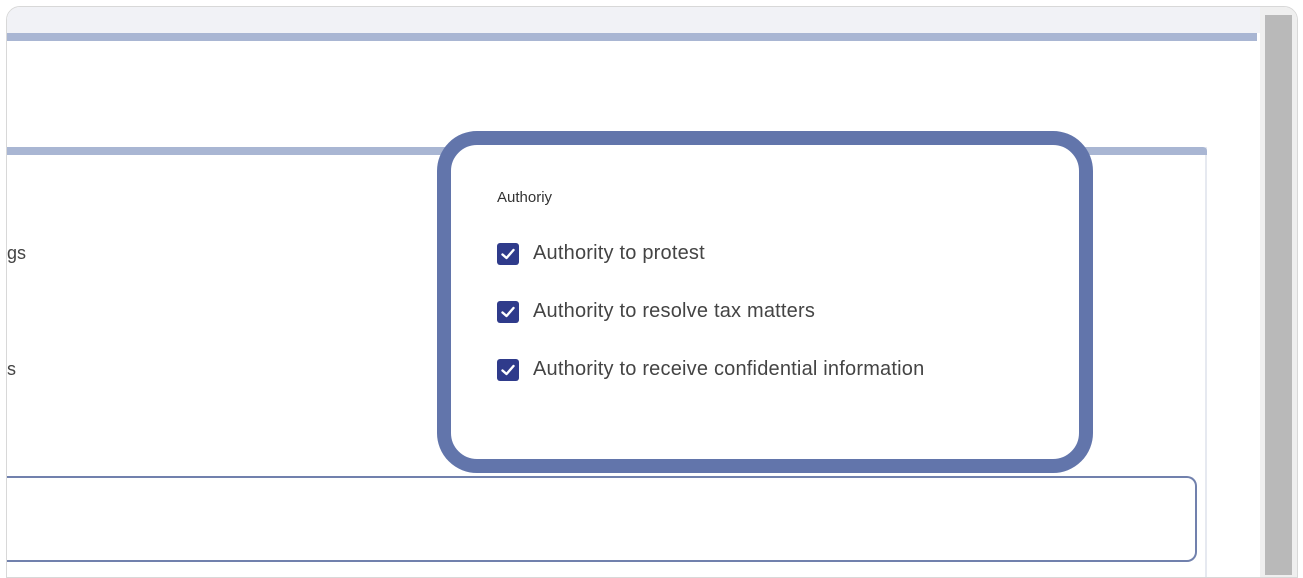 This screenshot has width=1303, height=578. What do you see at coordinates (525, 197) in the screenshot?
I see `authority-section-title: Authoriy` at bounding box center [525, 197].